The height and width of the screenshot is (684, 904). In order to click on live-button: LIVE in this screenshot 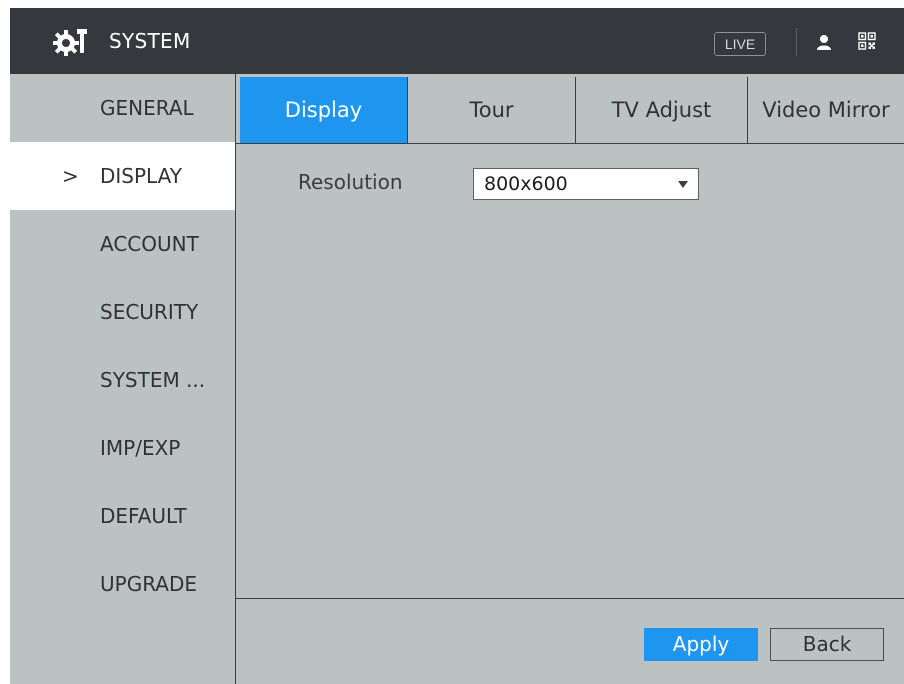, I will do `click(740, 44)`.